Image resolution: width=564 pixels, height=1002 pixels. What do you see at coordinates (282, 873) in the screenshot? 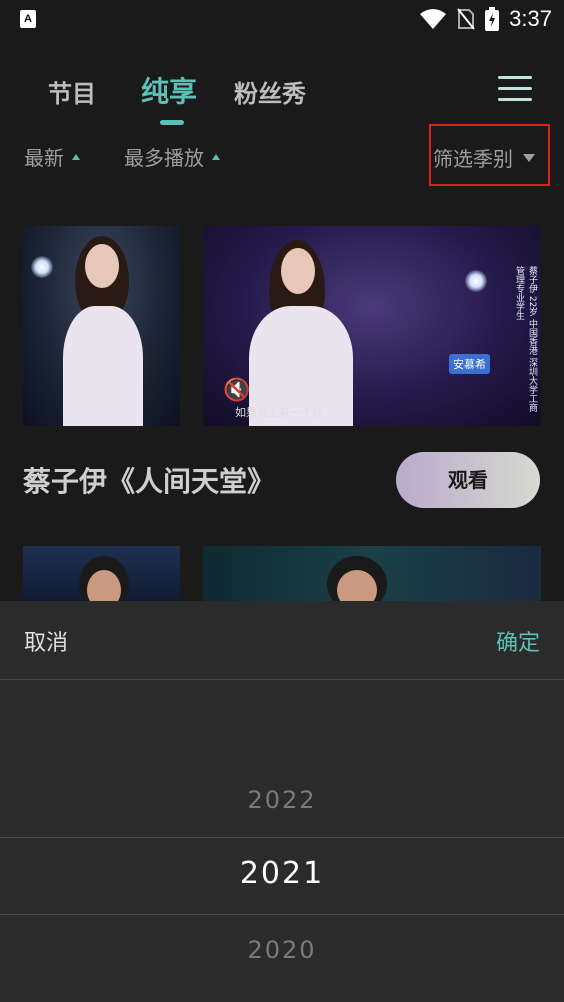
I see `picker-option-selected: 2021` at bounding box center [282, 873].